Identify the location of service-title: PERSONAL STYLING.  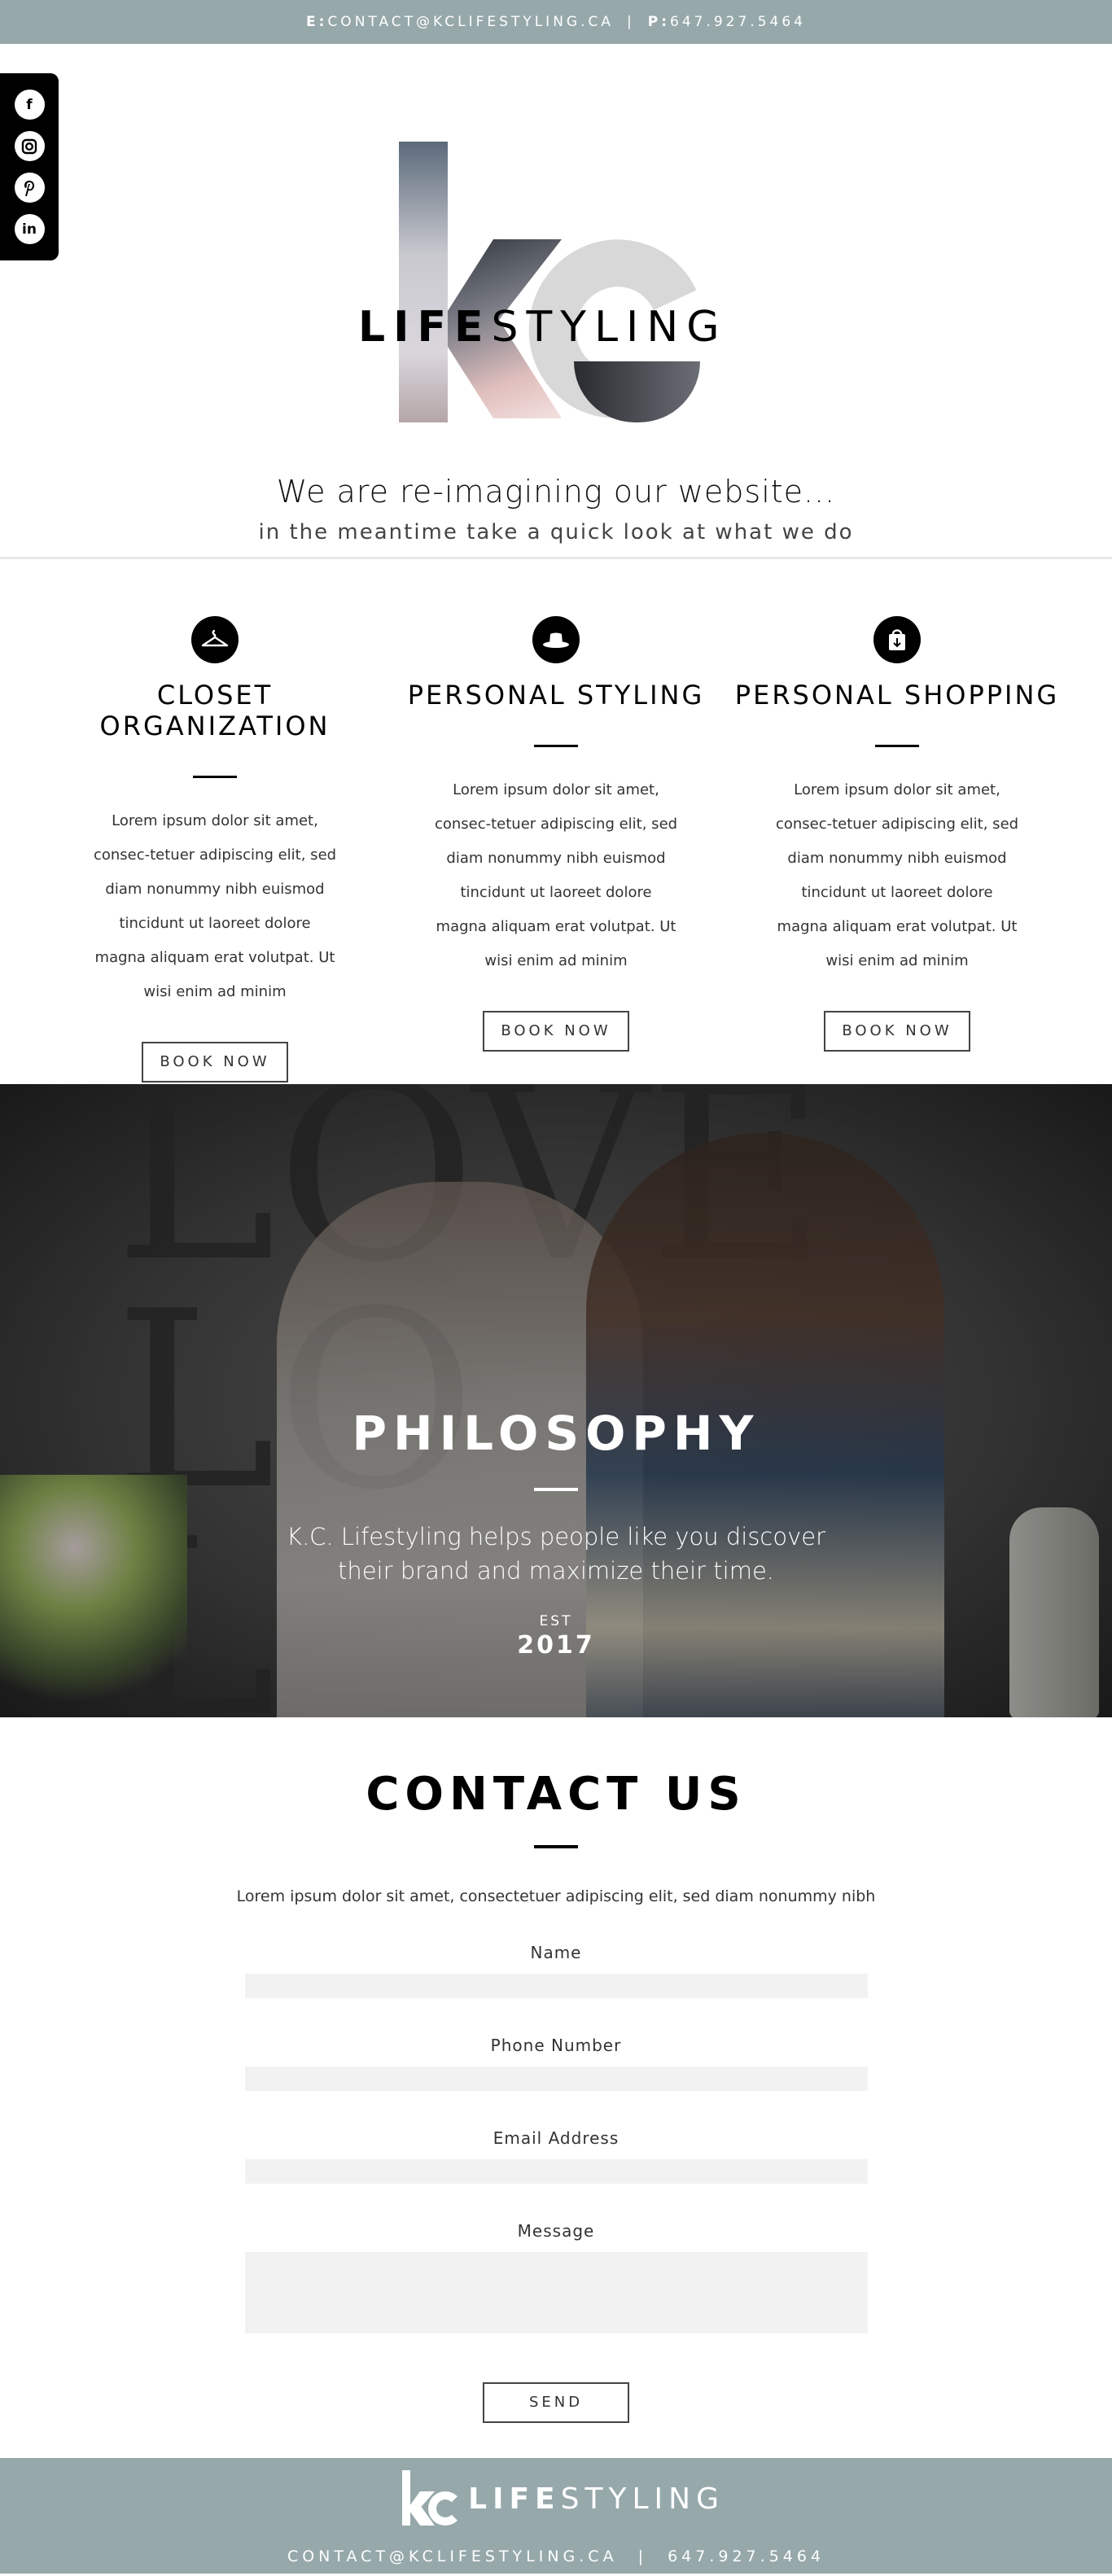
(556, 695).